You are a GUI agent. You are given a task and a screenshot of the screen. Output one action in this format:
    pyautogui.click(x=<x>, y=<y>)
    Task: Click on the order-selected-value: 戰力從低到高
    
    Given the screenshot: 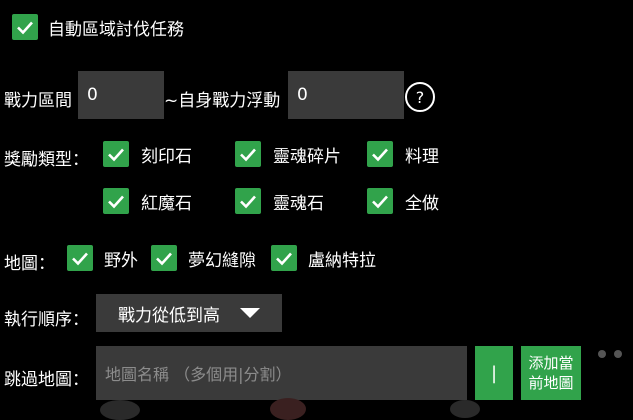 What is the action you would take?
    pyautogui.click(x=169, y=315)
    